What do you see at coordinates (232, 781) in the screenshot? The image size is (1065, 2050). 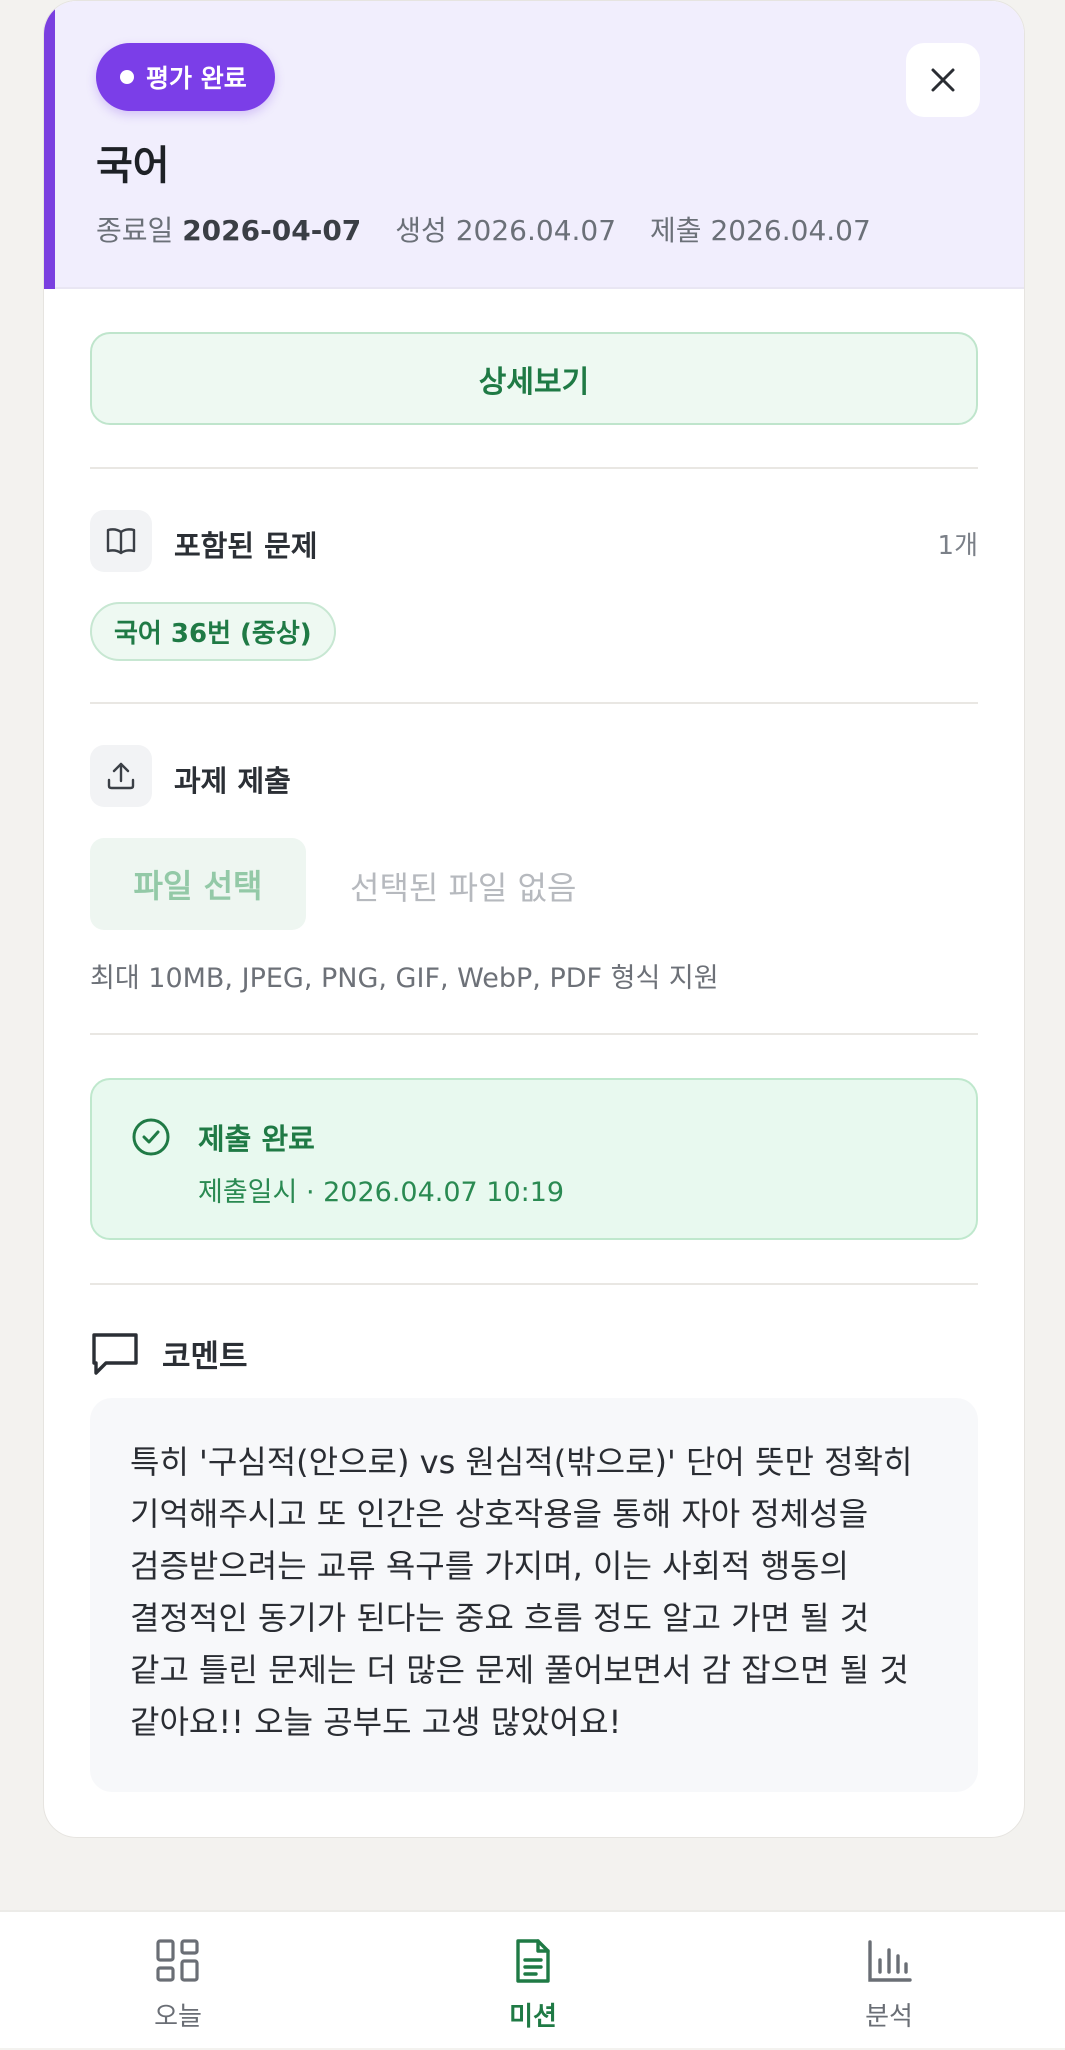 I see `upload-title: 과제 제출` at bounding box center [232, 781].